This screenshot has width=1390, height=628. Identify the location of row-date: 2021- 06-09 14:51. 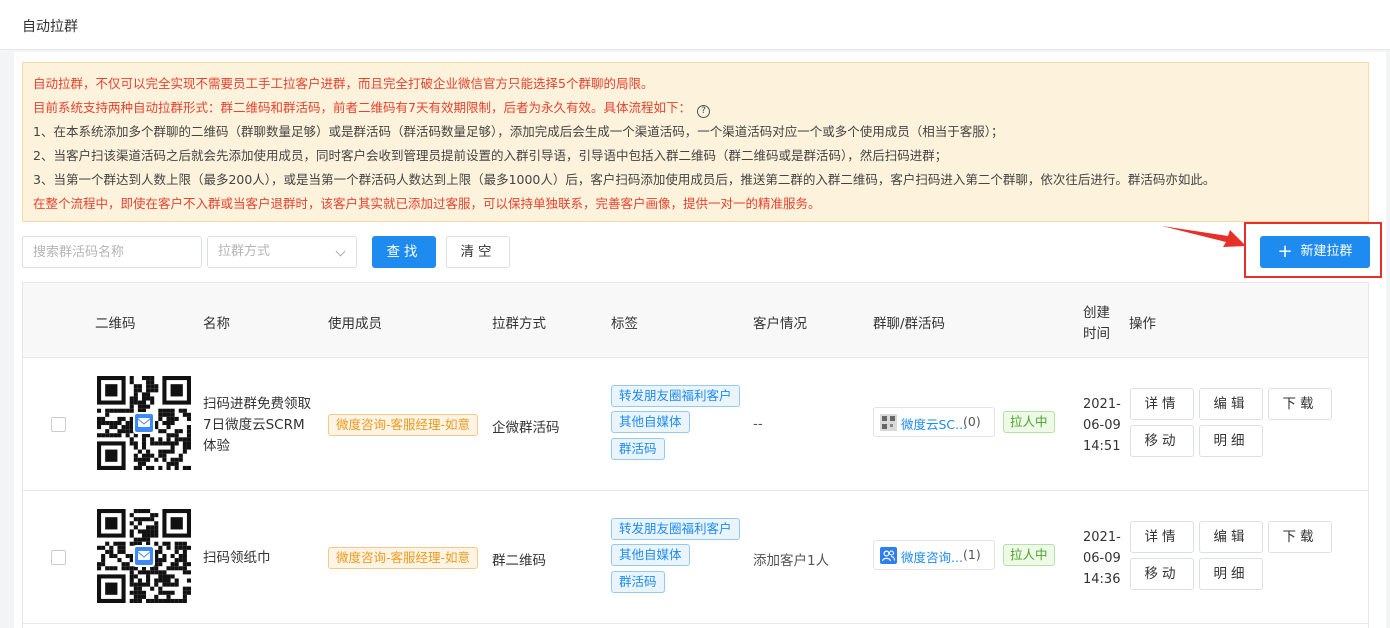
(1103, 425).